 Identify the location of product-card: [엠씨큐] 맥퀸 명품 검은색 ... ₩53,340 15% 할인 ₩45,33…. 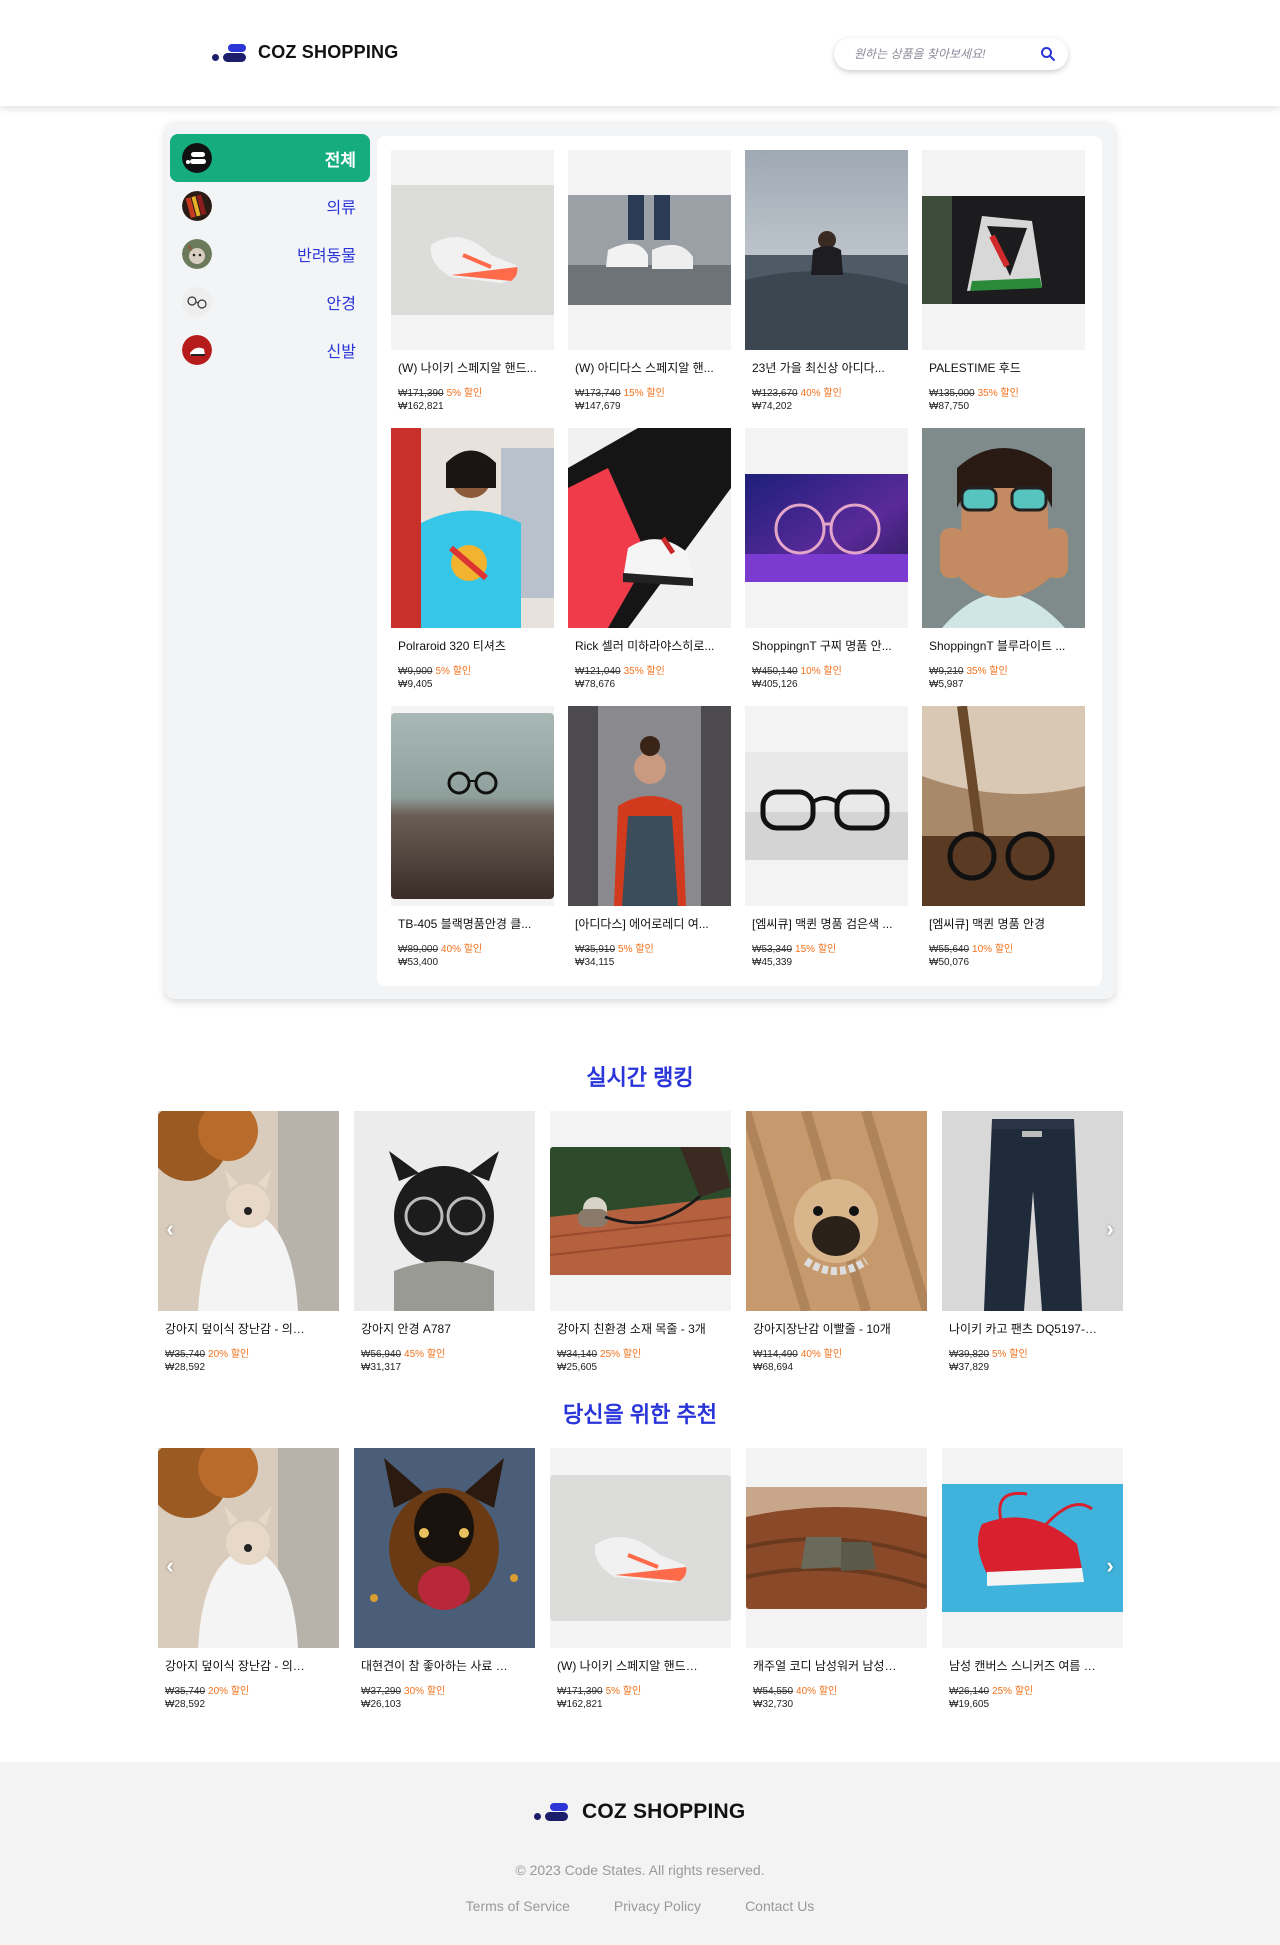
(826, 845).